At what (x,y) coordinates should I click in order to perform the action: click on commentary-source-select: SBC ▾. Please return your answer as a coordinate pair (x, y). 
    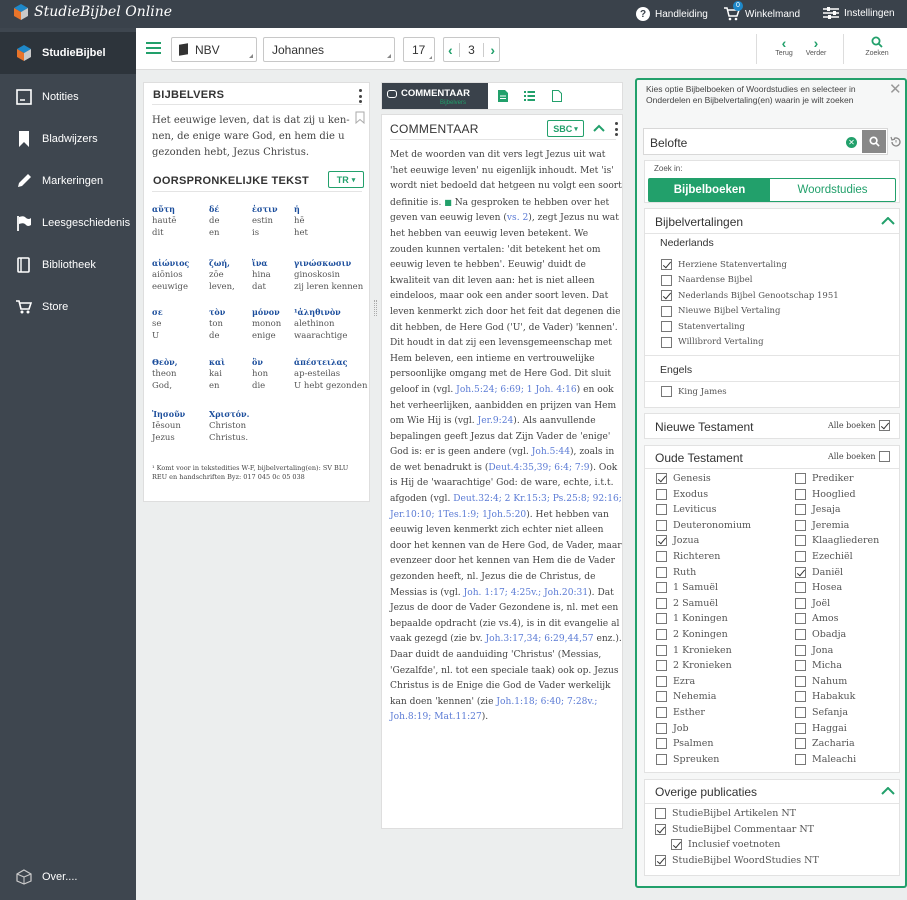
    Looking at the image, I should click on (565, 128).